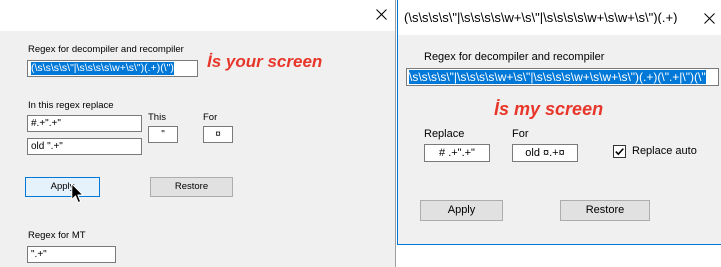 Image resolution: width=721 pixels, height=267 pixels. What do you see at coordinates (545, 153) in the screenshot?
I see `for-input: old ¤.+¤` at bounding box center [545, 153].